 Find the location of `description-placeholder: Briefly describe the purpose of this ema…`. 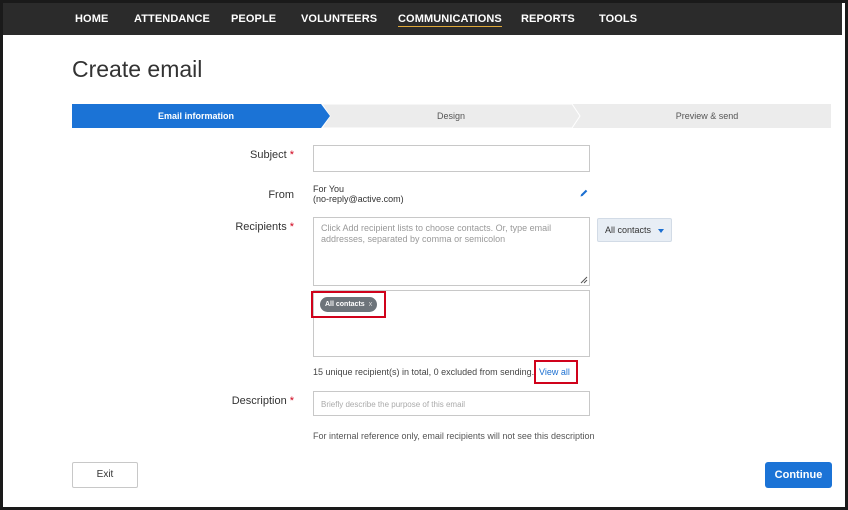

description-placeholder: Briefly describe the purpose of this ema… is located at coordinates (393, 404).